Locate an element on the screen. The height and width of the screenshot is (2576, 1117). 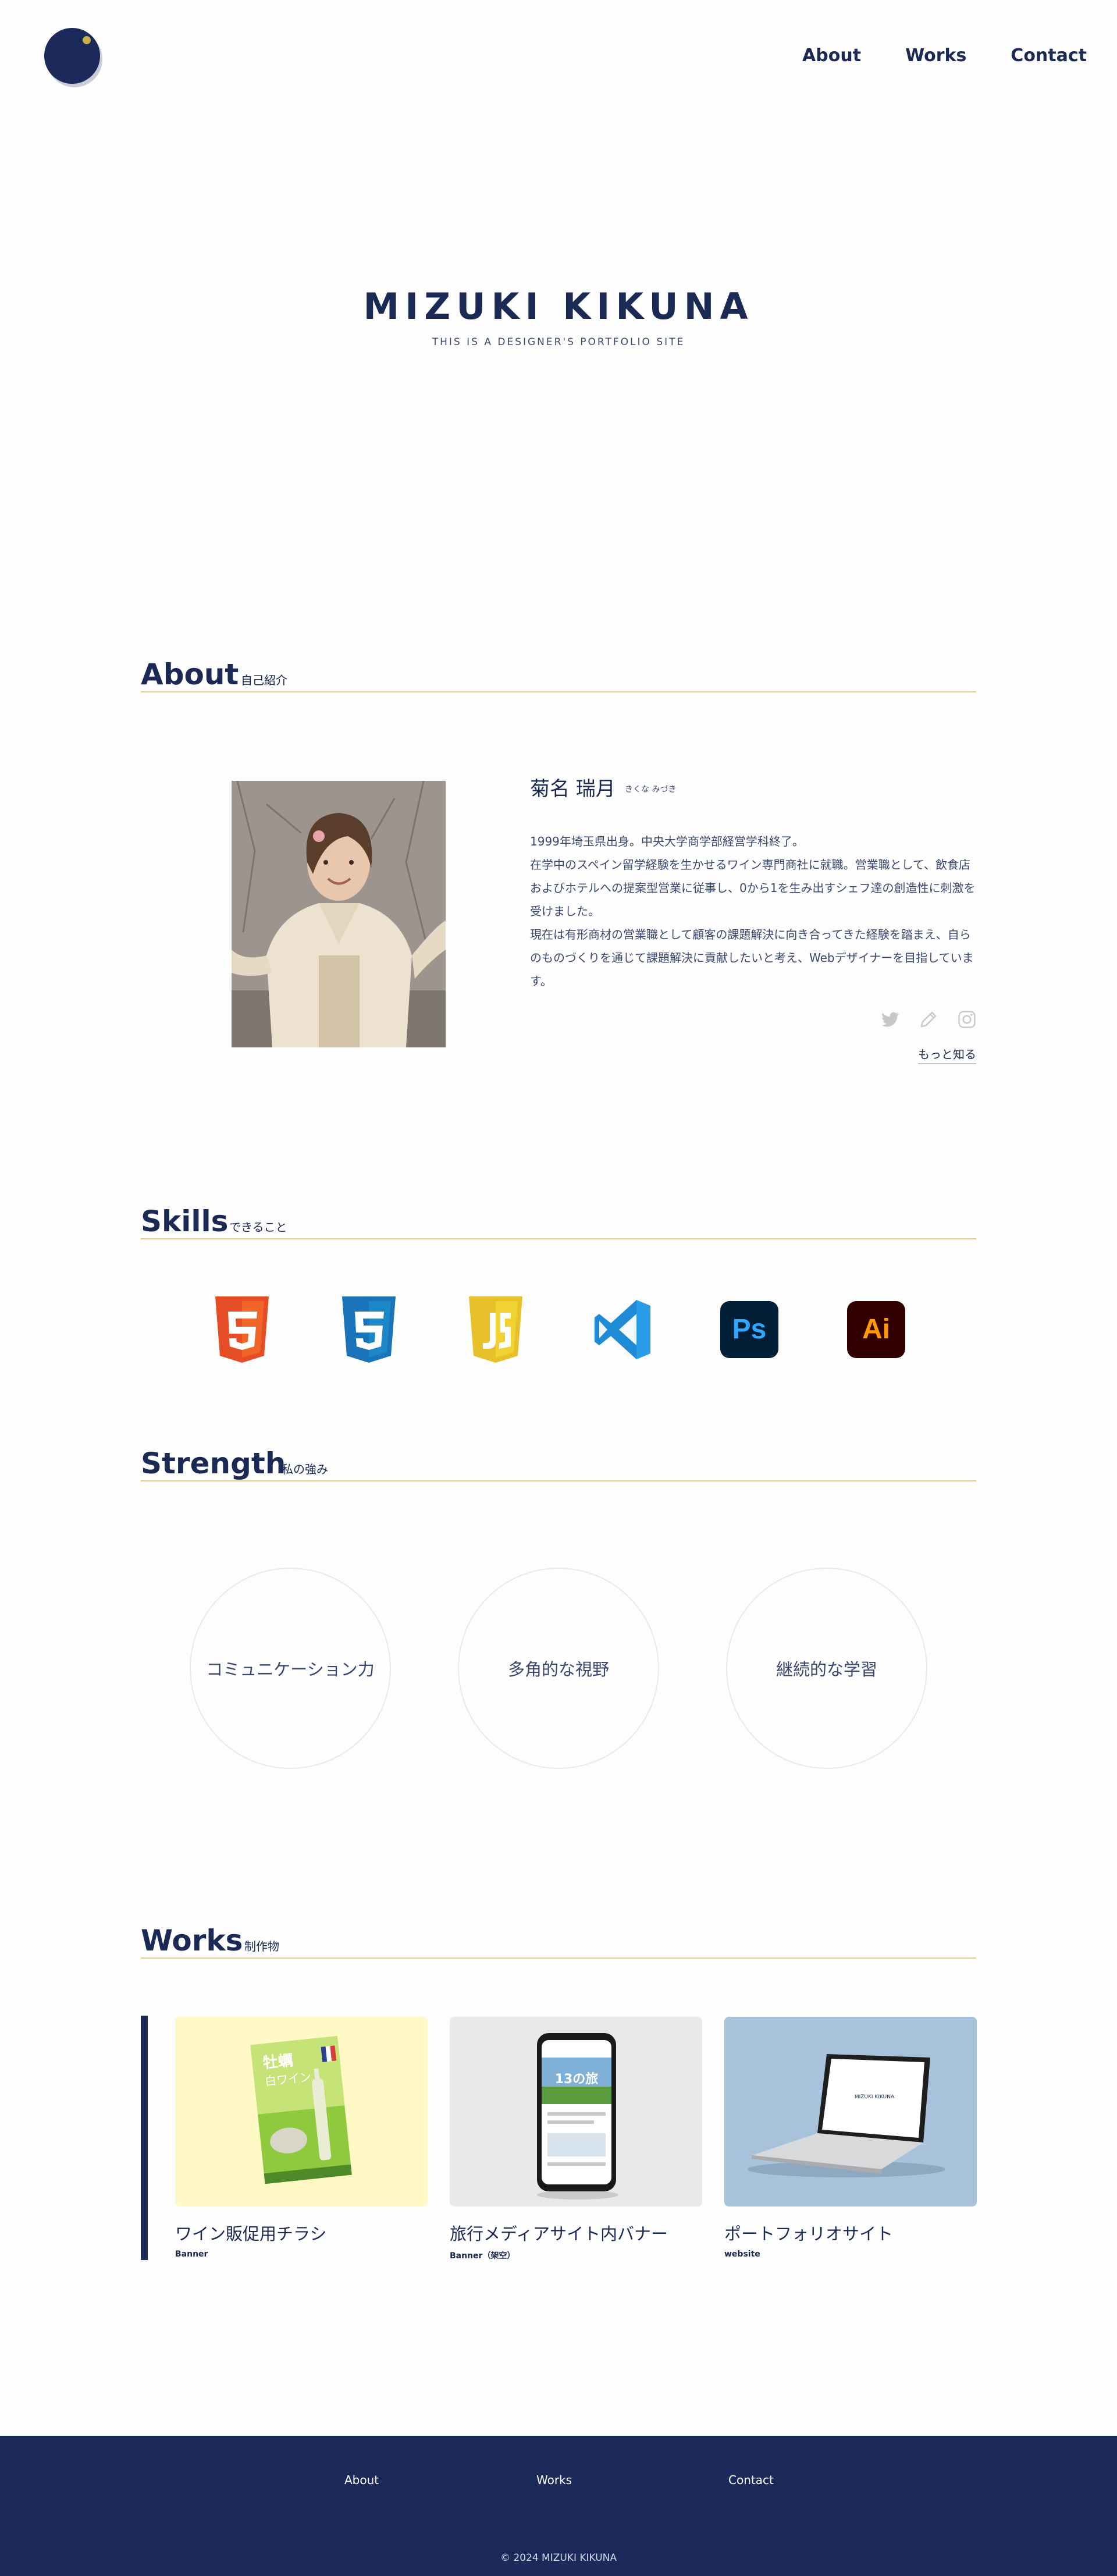
html5-icon is located at coordinates (242, 1329).